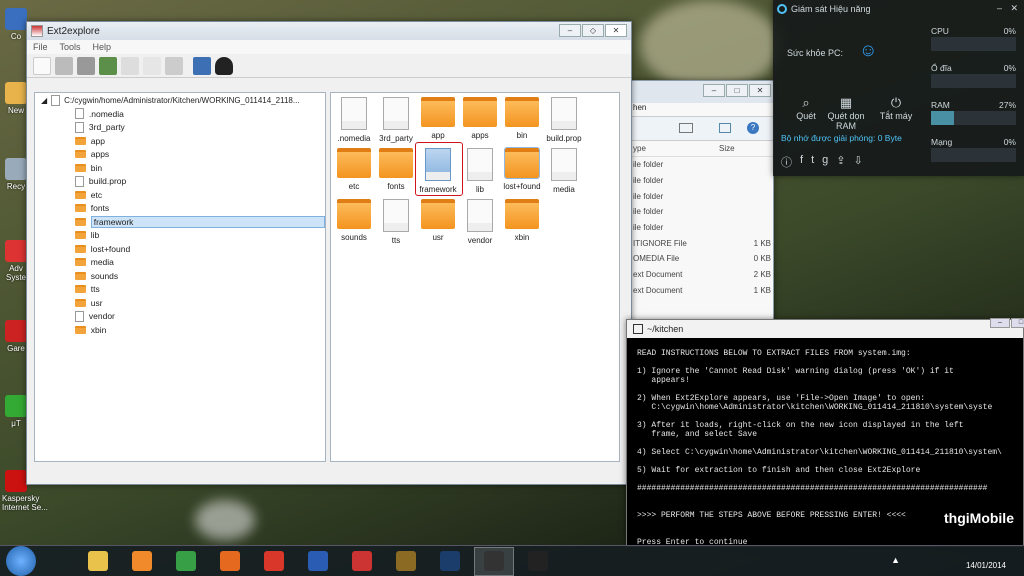 This screenshot has height=576, width=1024. Describe the element at coordinates (354, 171) in the screenshot. I see `file-item: etc` at that location.